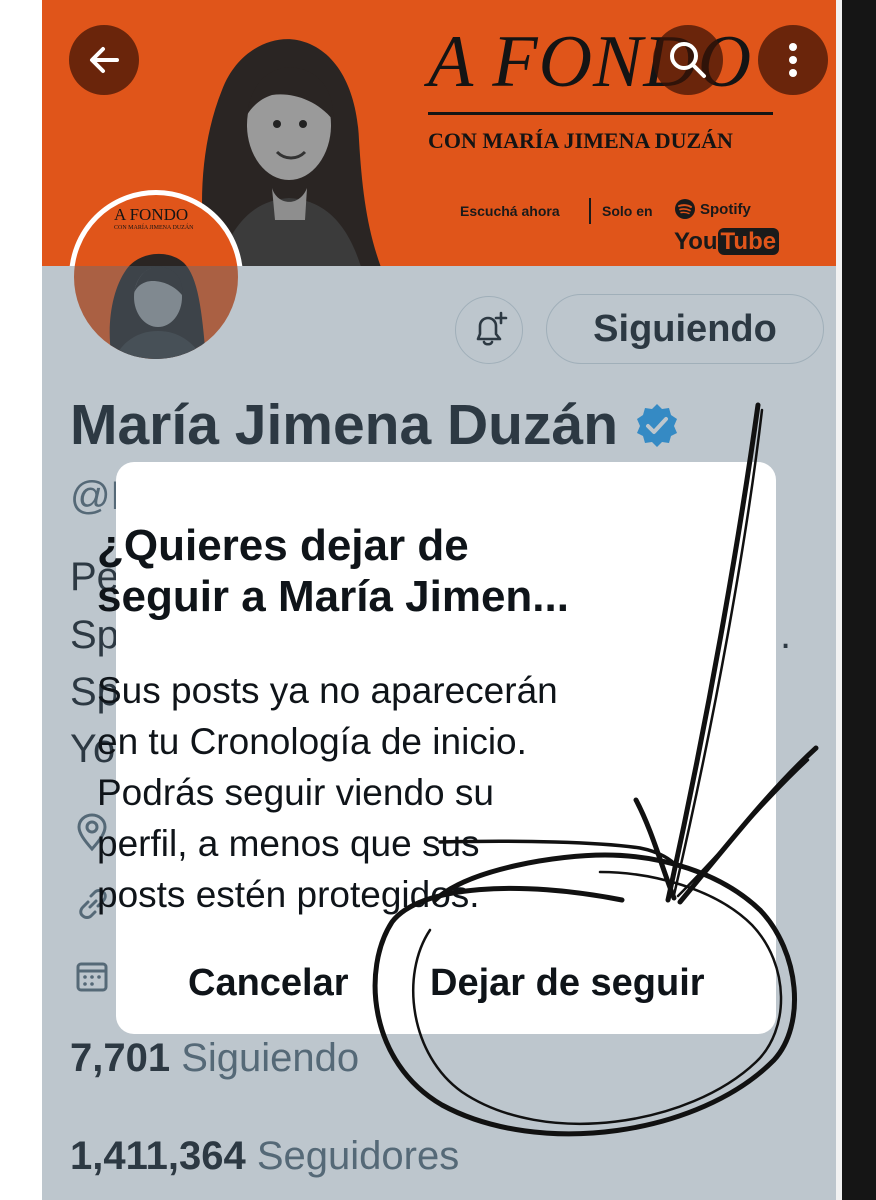 This screenshot has width=876, height=1200. What do you see at coordinates (627, 211) in the screenshot?
I see `banner-solo-text: Solo en` at bounding box center [627, 211].